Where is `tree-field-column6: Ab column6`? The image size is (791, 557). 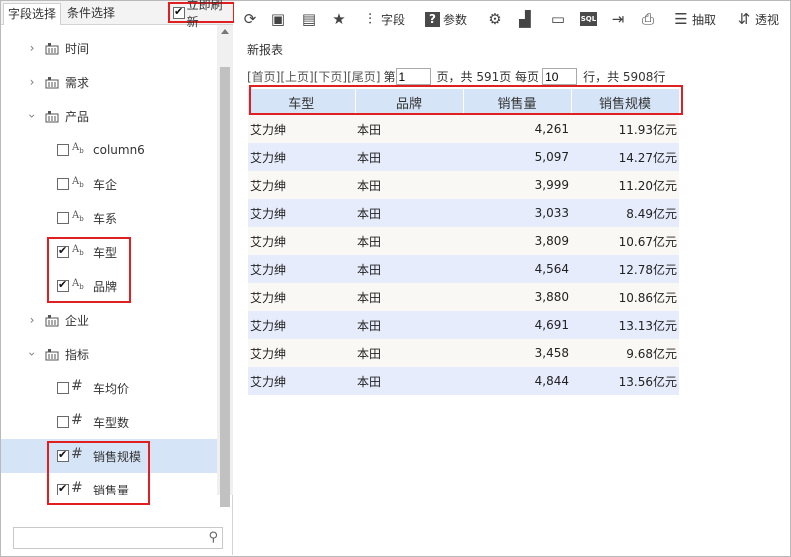 tree-field-column6: Ab column6 is located at coordinates (109, 150).